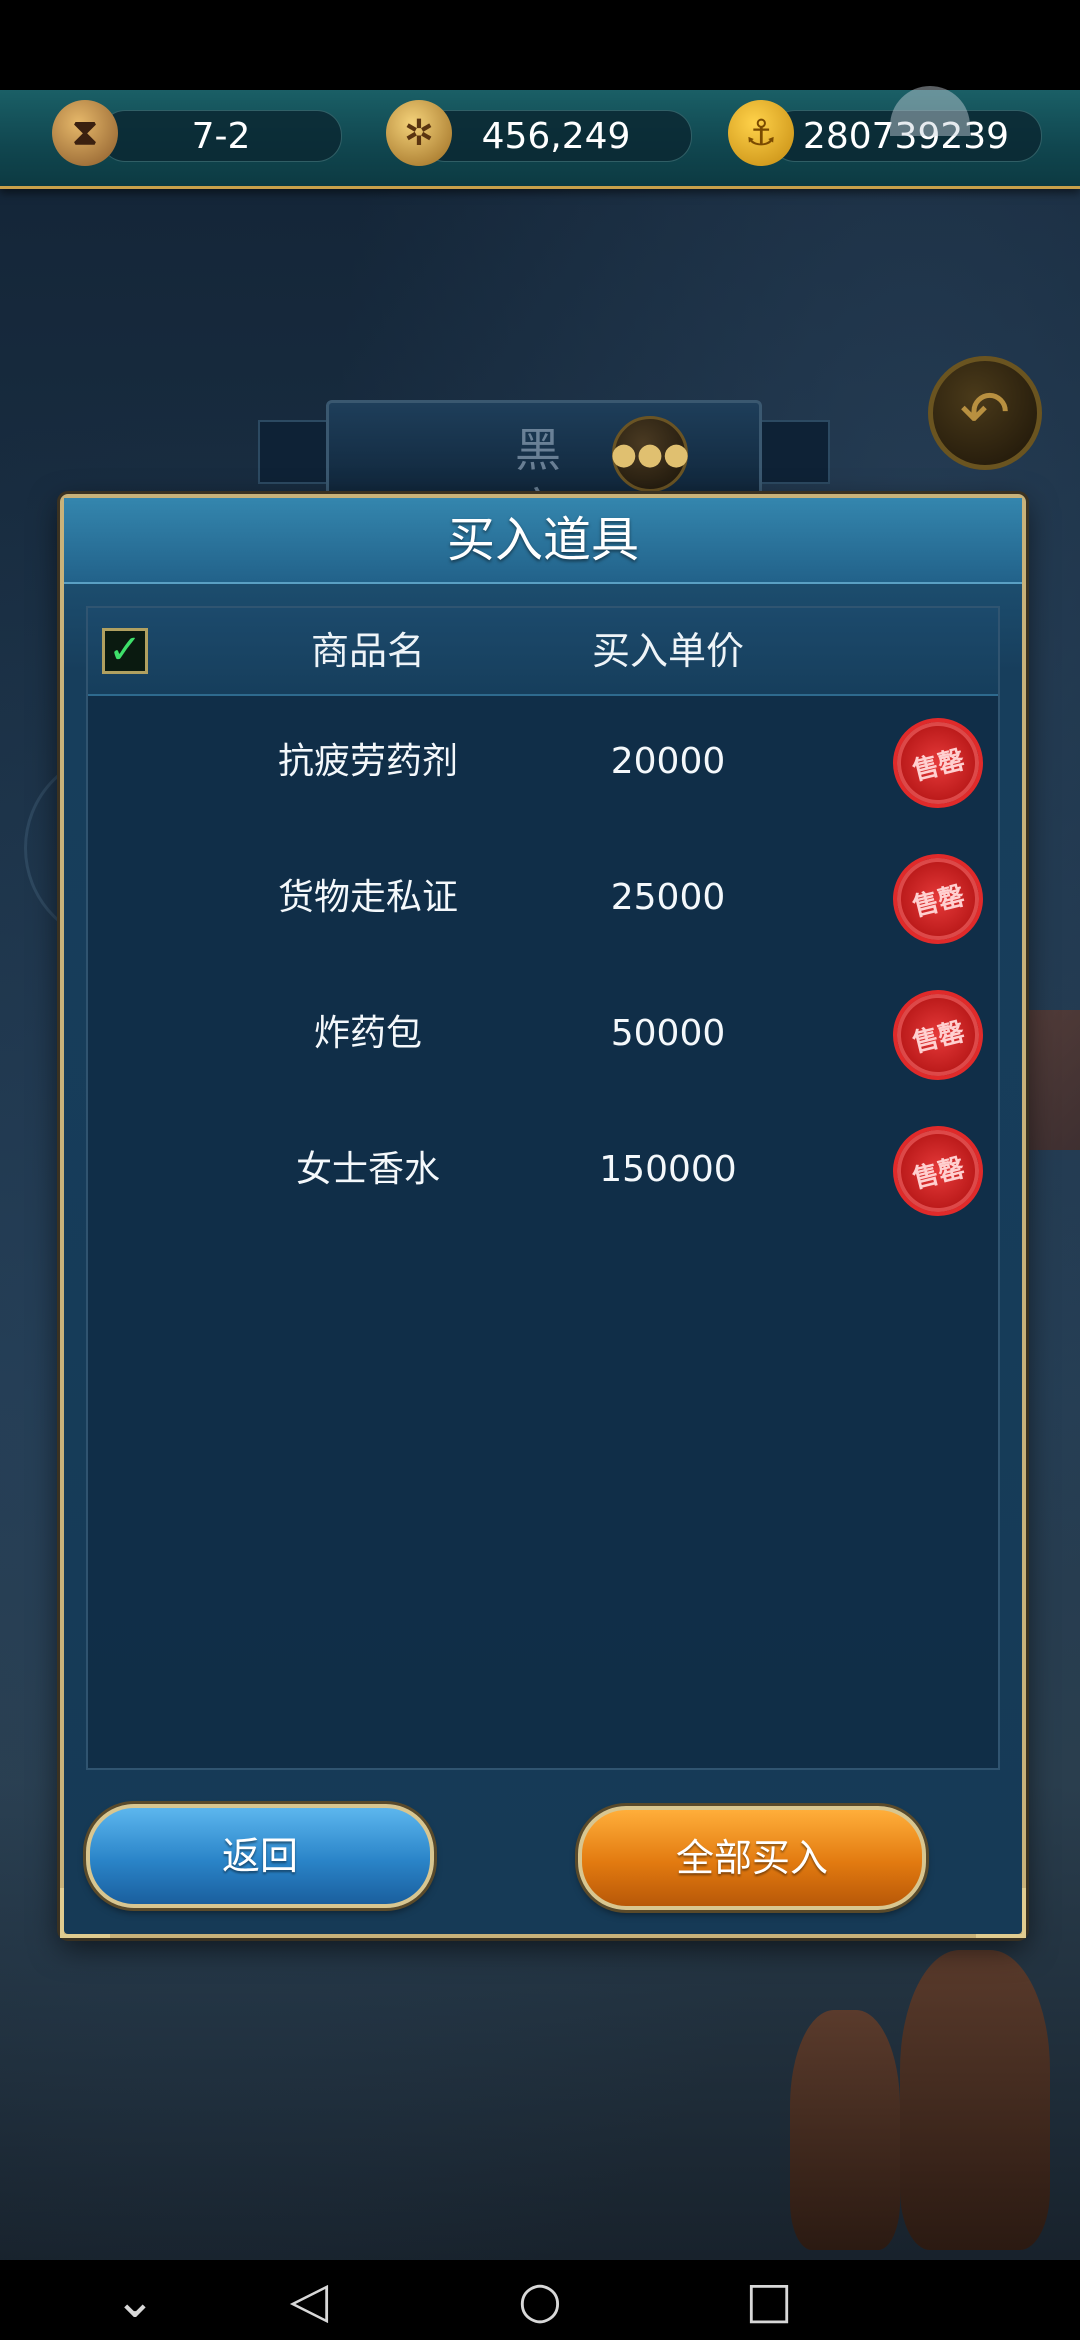  I want to click on select-all-checkbox: ✓, so click(125, 651).